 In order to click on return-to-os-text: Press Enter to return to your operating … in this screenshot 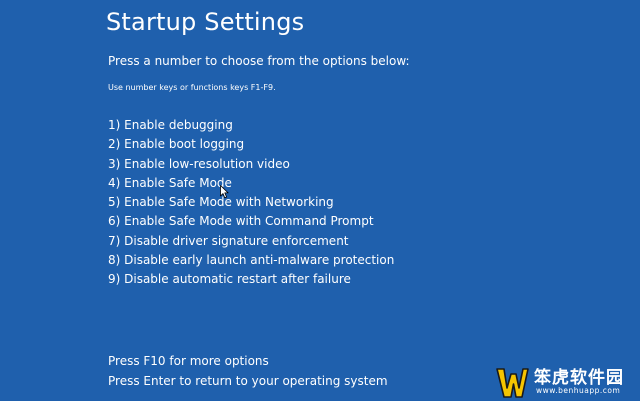, I will do `click(248, 382)`.